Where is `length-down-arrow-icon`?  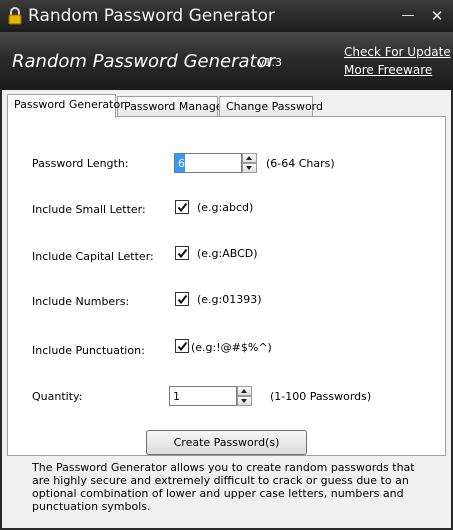
length-down-arrow-icon is located at coordinates (249, 168).